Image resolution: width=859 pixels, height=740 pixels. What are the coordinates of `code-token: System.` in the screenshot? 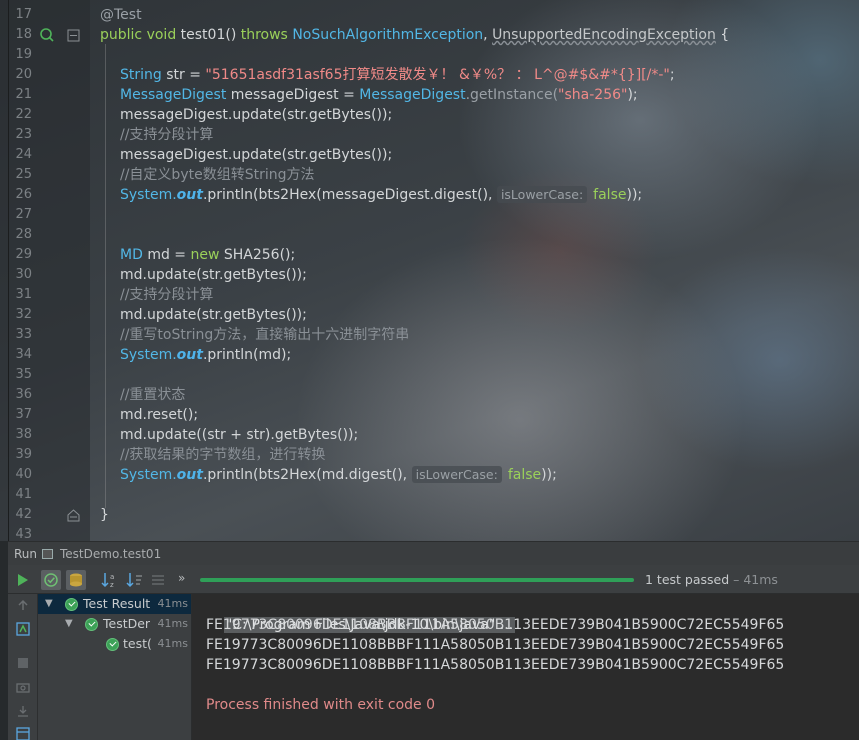 It's located at (148, 475).